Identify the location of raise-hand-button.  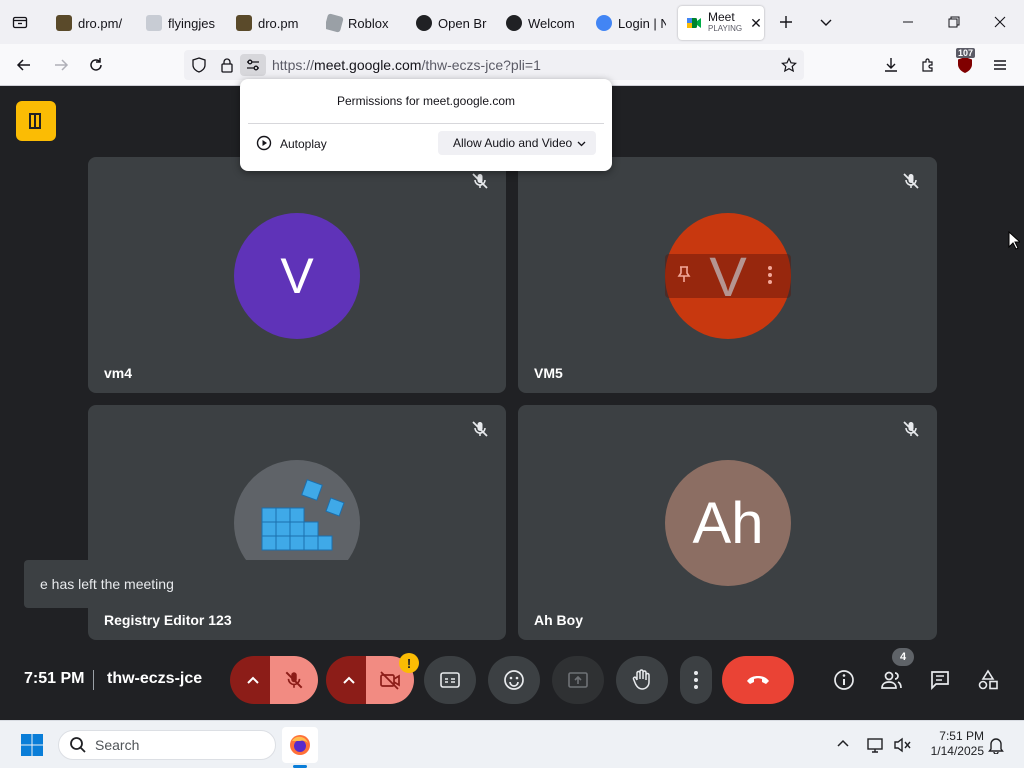
(642, 680).